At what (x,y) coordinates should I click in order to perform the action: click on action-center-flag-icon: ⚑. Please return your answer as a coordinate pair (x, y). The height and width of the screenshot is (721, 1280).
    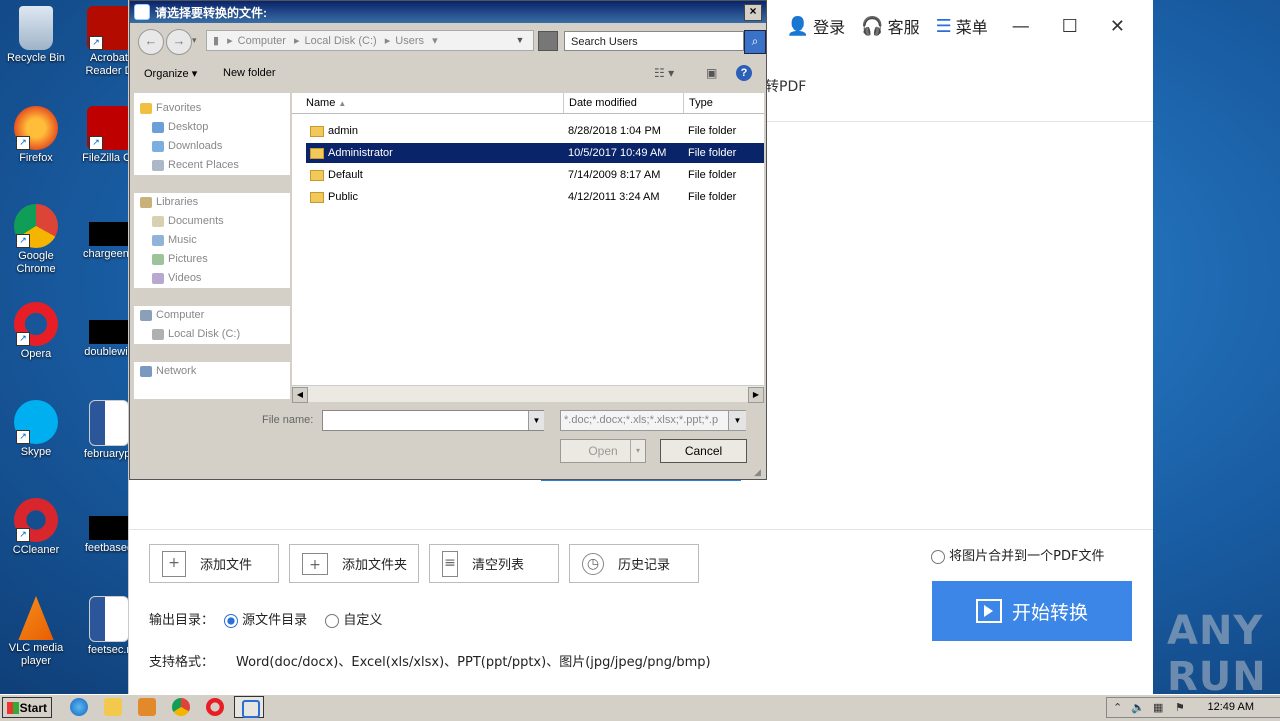
    Looking at the image, I should click on (1180, 707).